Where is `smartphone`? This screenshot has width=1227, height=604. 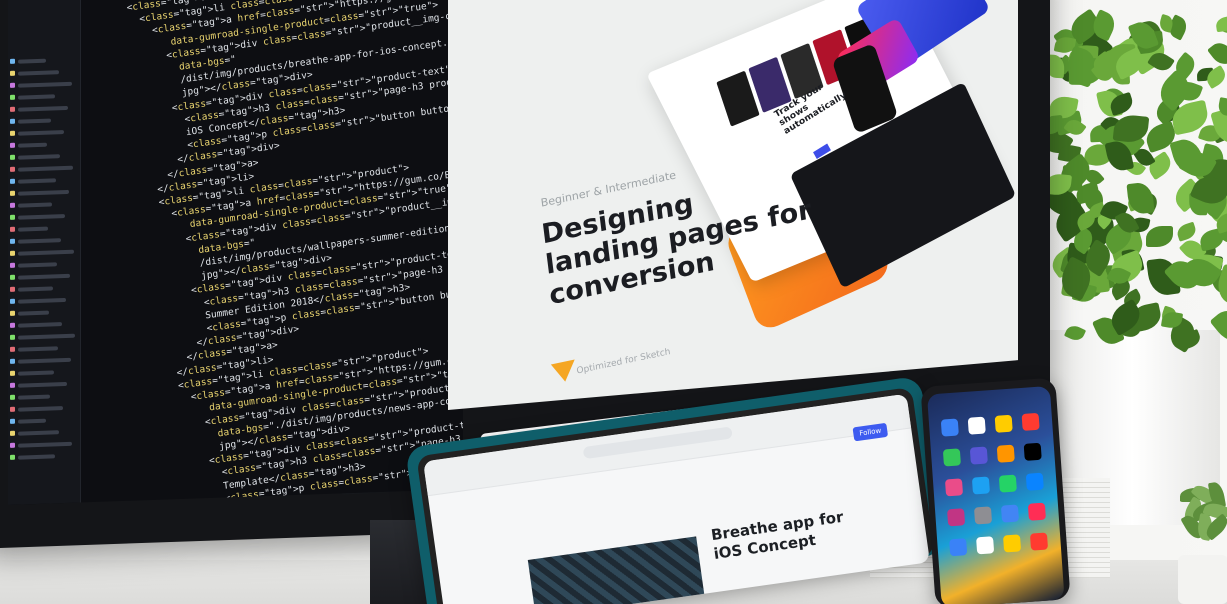
smartphone is located at coordinates (995, 490).